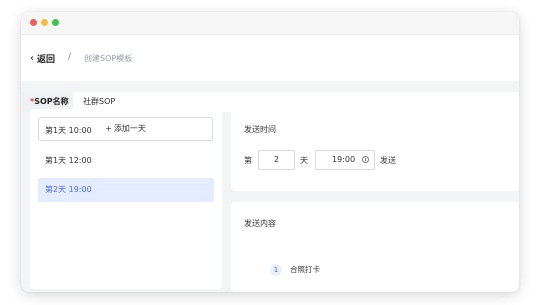  What do you see at coordinates (108, 128) in the screenshot?
I see `plus-icon: +` at bounding box center [108, 128].